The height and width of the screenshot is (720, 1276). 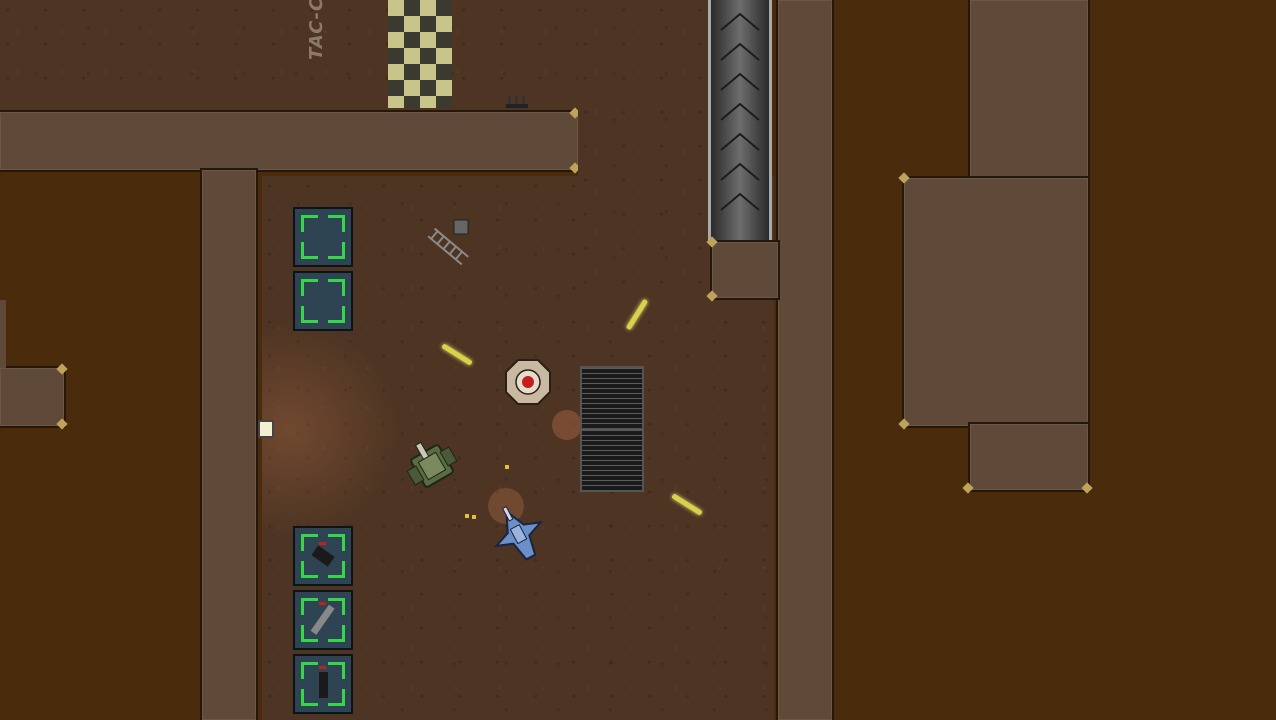 I want to click on smoke-puff, so click(x=567, y=425).